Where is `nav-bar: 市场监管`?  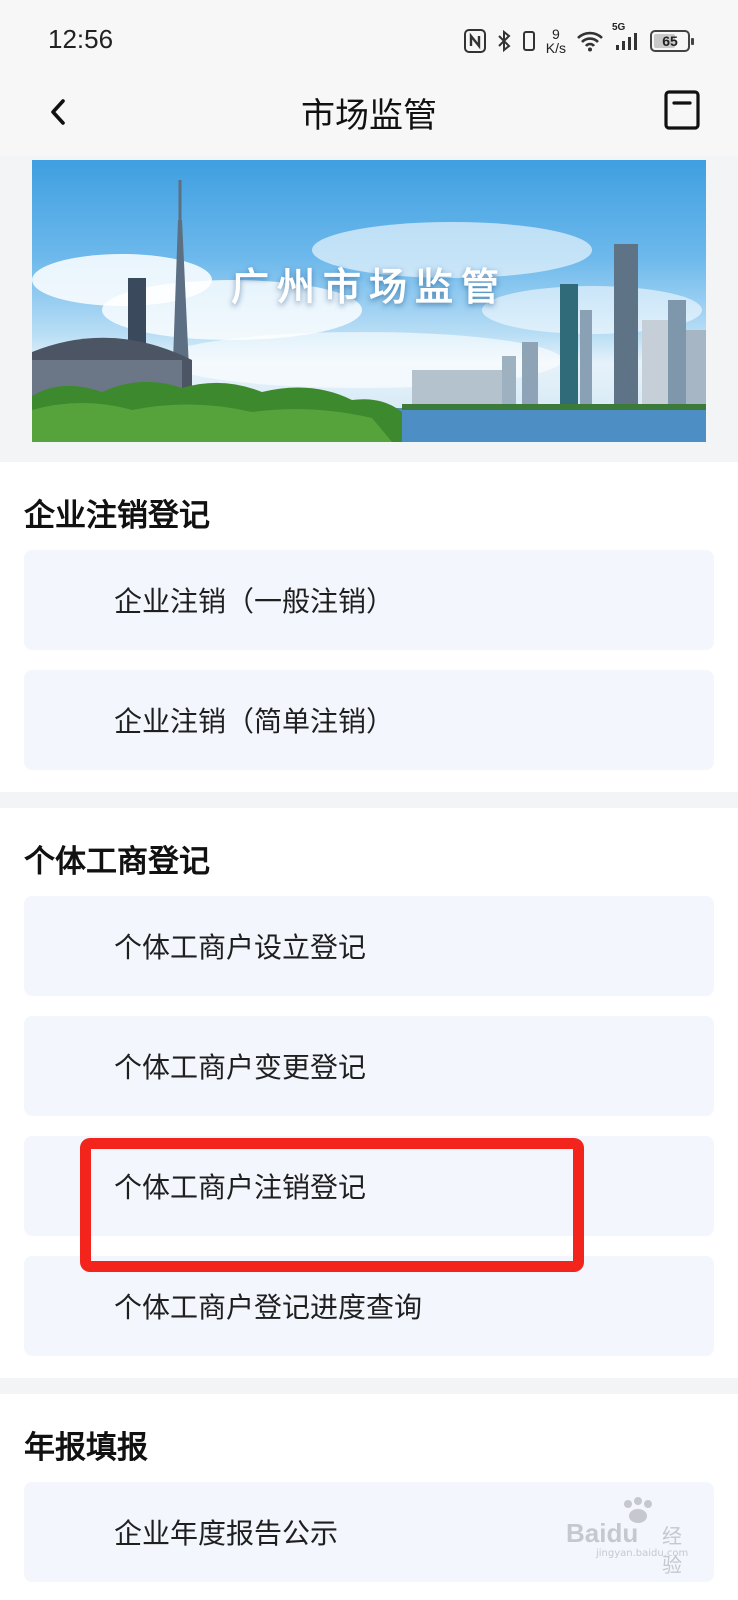 nav-bar: 市场监管 is located at coordinates (369, 118).